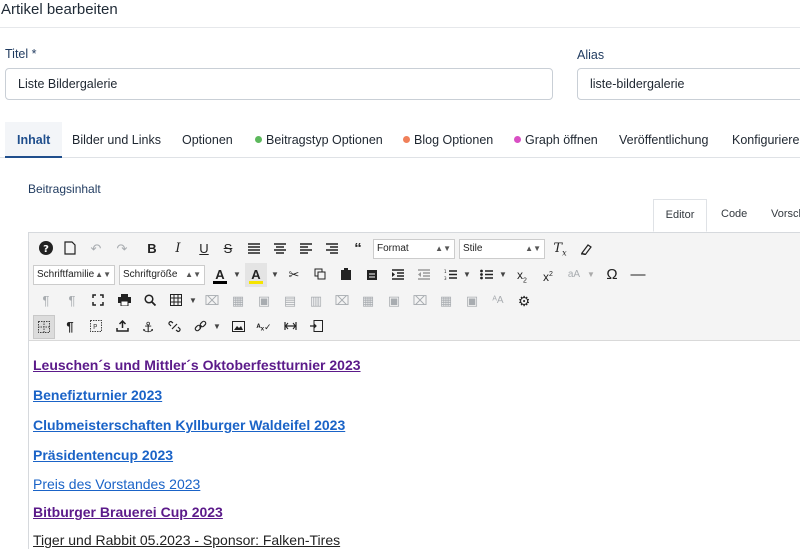 The height and width of the screenshot is (549, 800). Describe the element at coordinates (122, 327) in the screenshot. I see `upload-icon` at that location.